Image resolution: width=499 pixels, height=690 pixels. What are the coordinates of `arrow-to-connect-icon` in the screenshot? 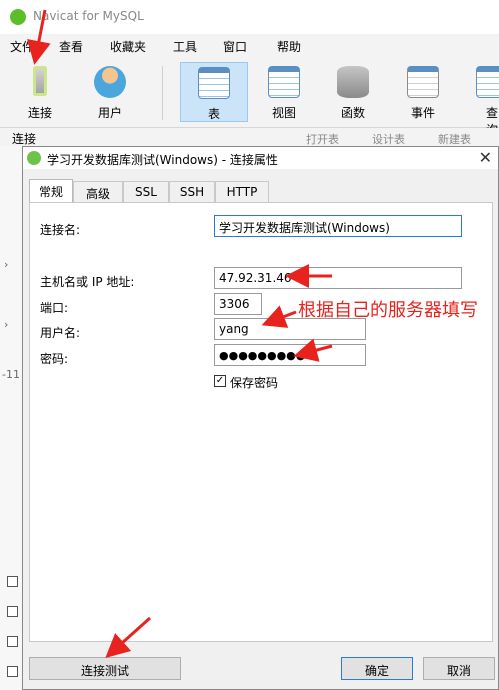 It's located at (39, 37).